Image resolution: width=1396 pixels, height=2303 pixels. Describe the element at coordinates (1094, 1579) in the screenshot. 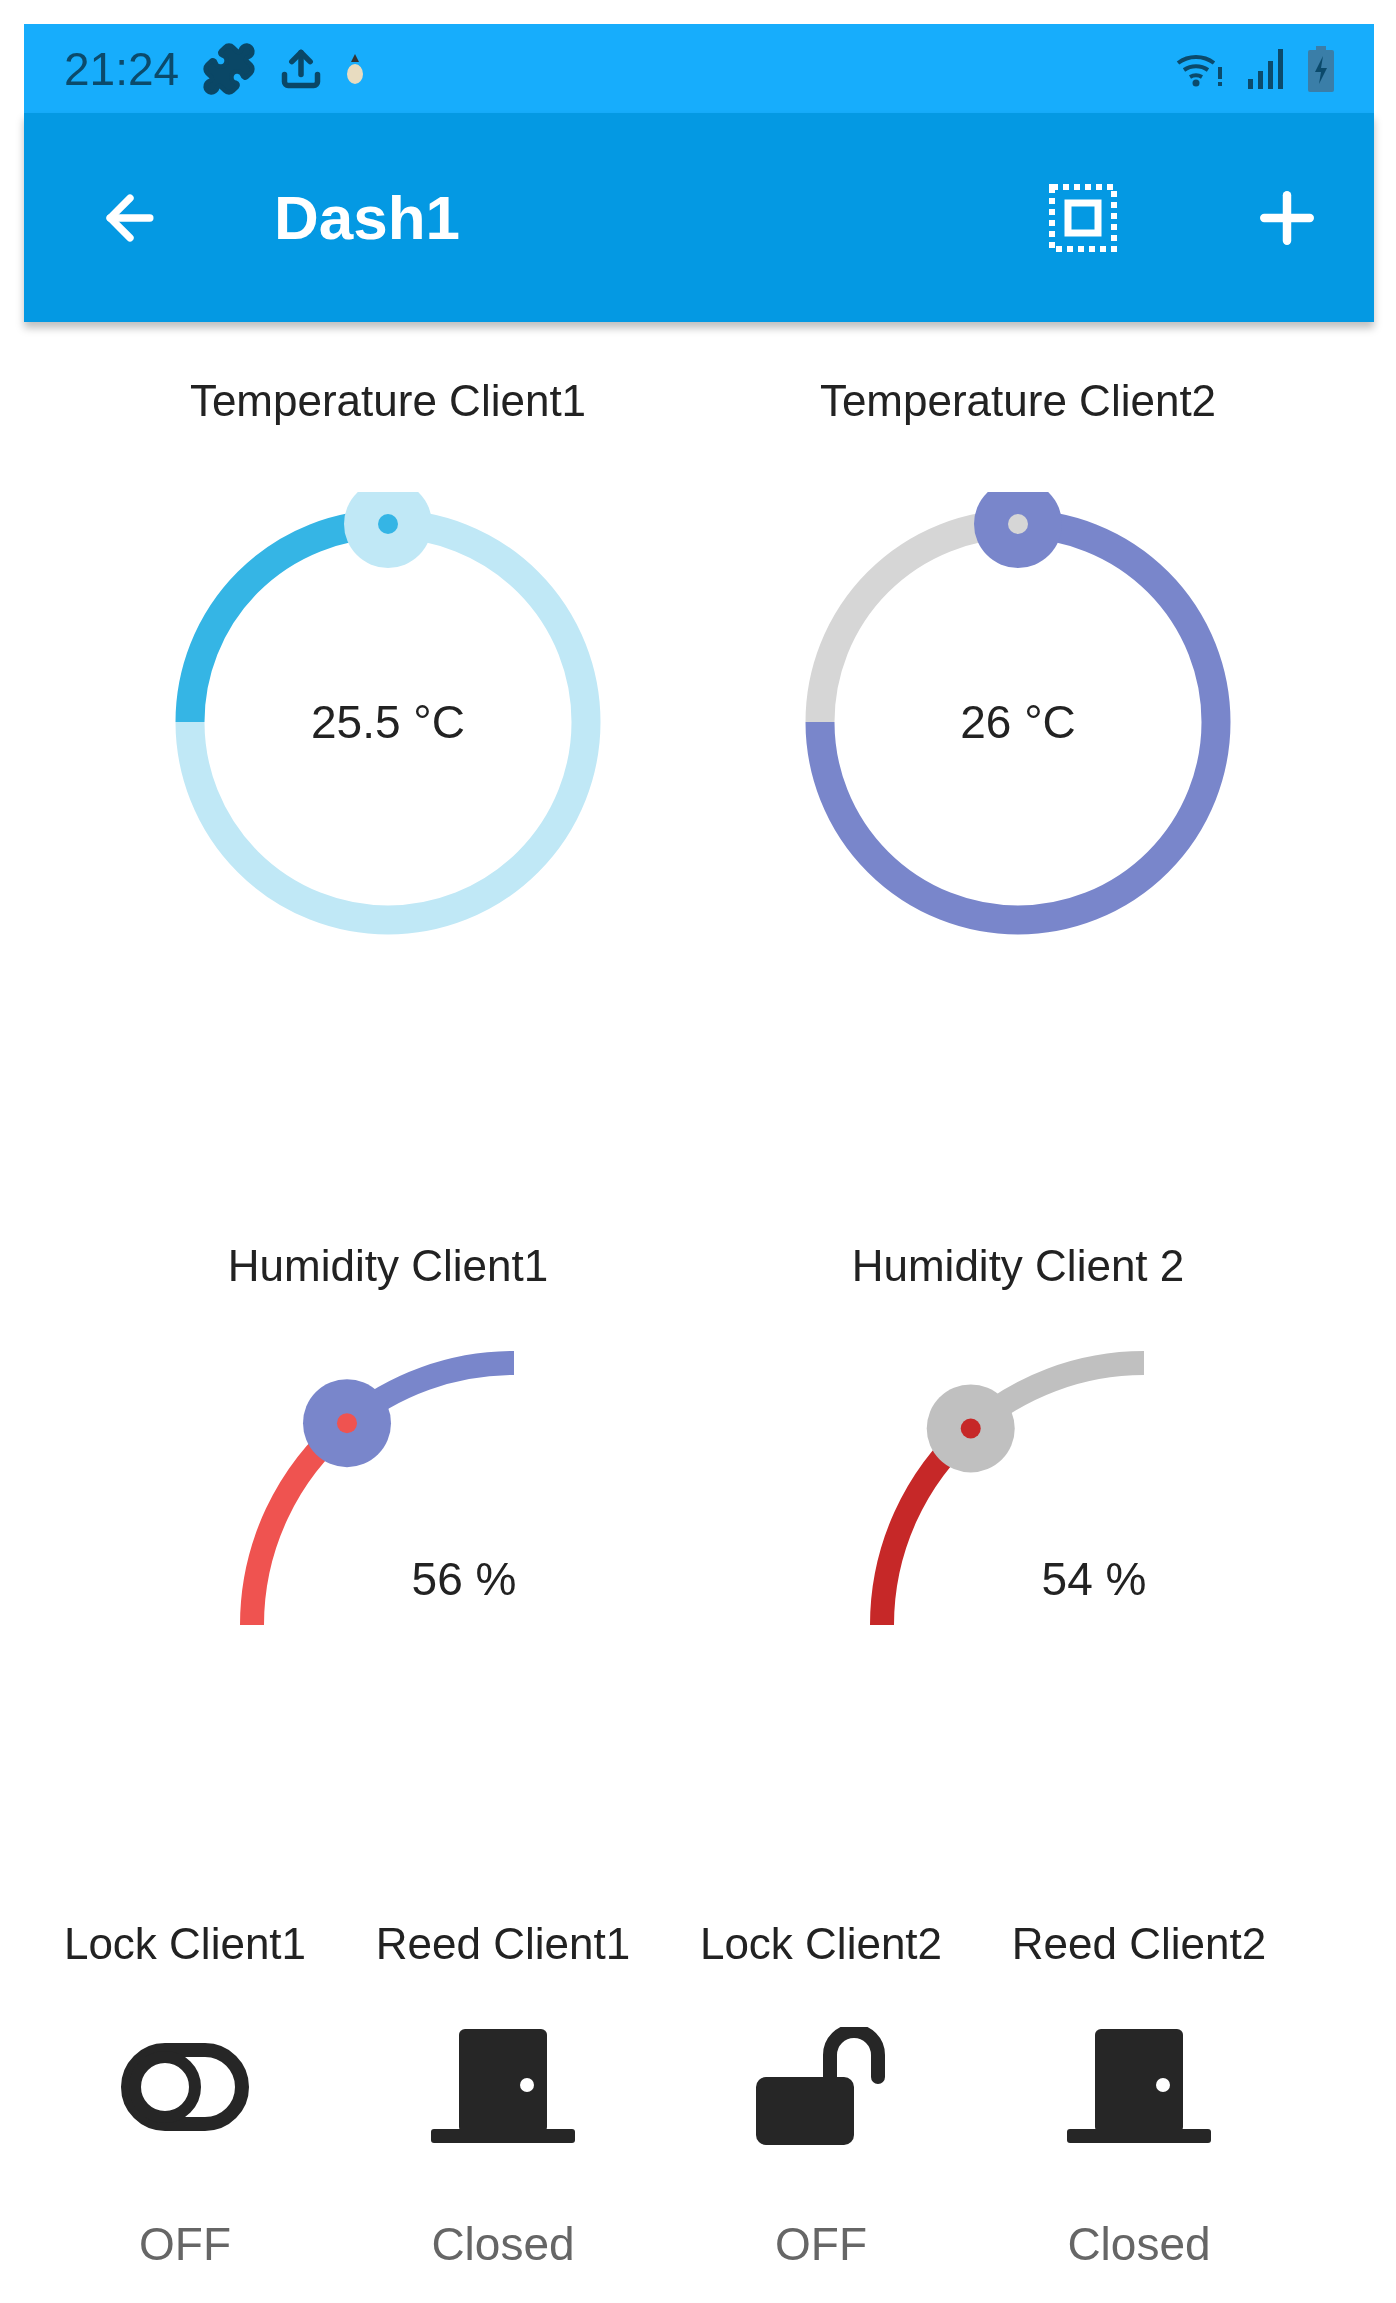

I see `gauge-value: 54 %` at that location.